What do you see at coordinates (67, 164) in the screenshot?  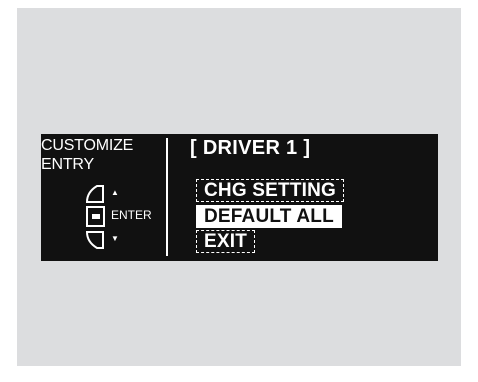 I see `mode-title-line2: ENTRY` at bounding box center [67, 164].